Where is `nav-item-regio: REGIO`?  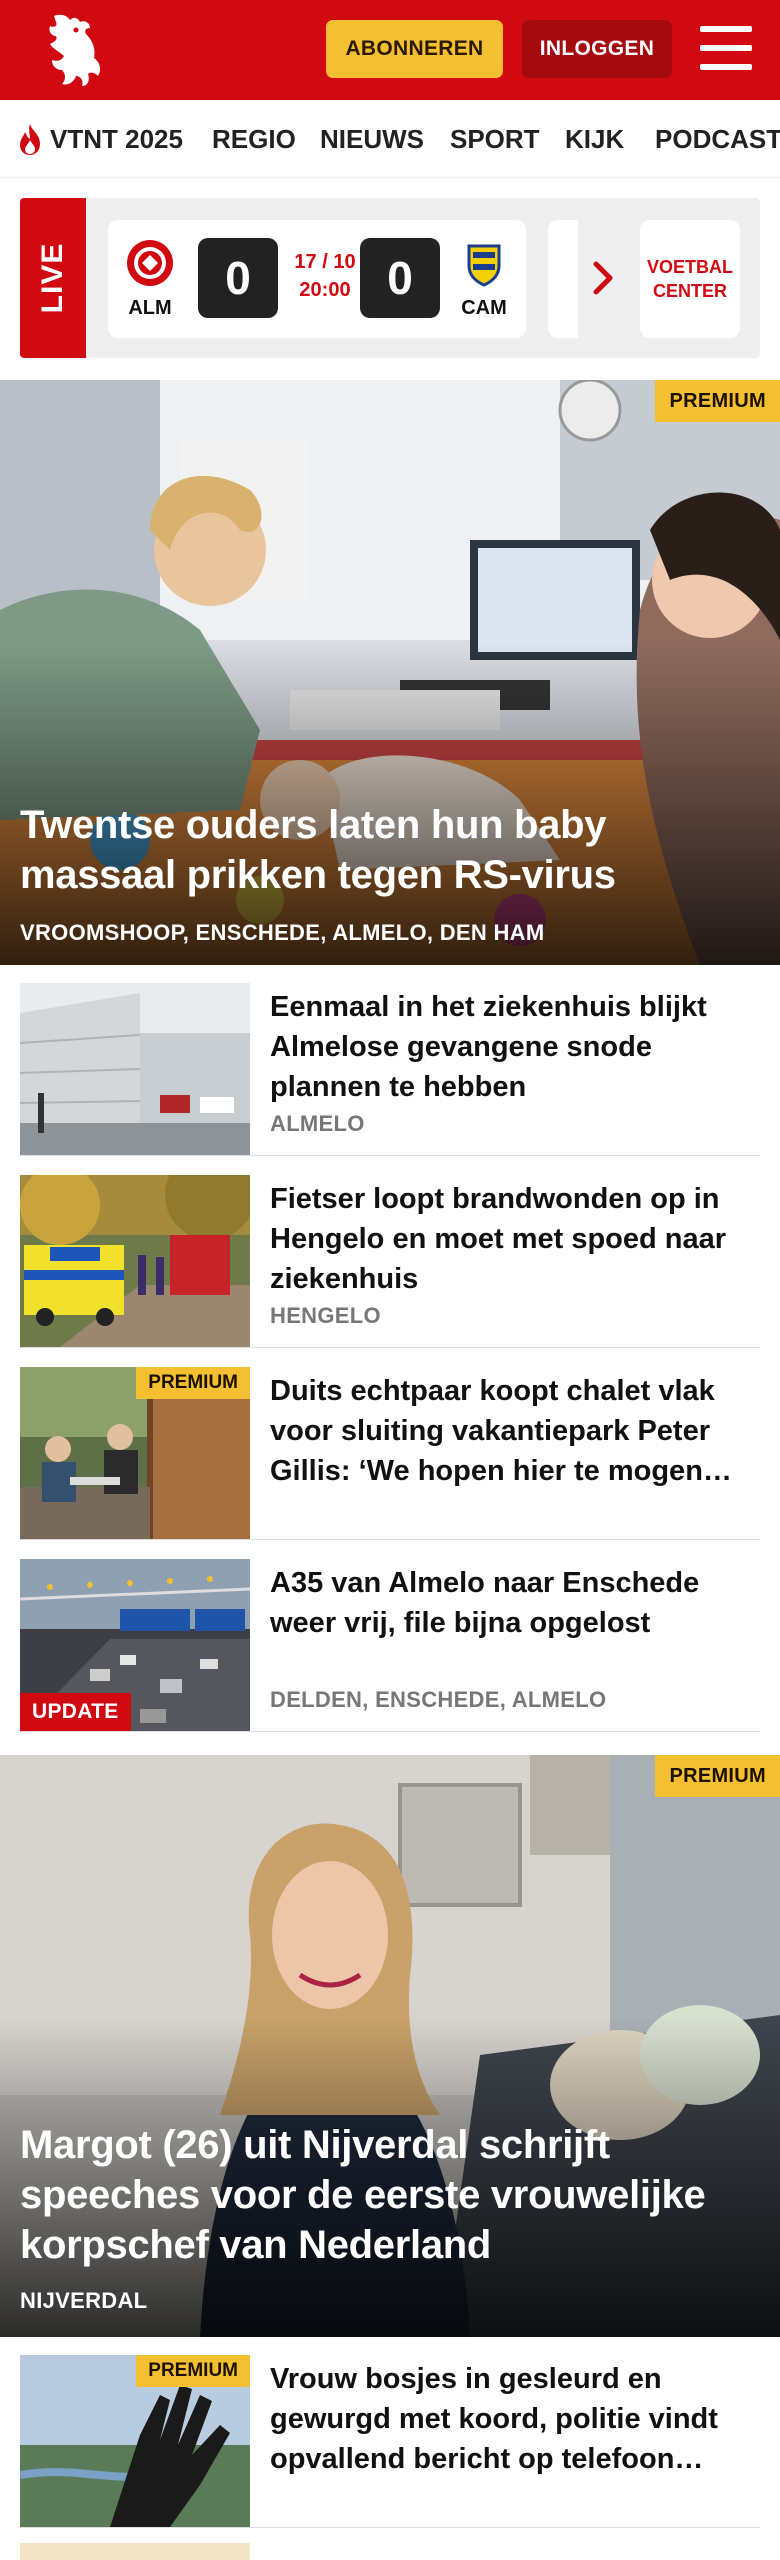
nav-item-regio: REGIO is located at coordinates (254, 139).